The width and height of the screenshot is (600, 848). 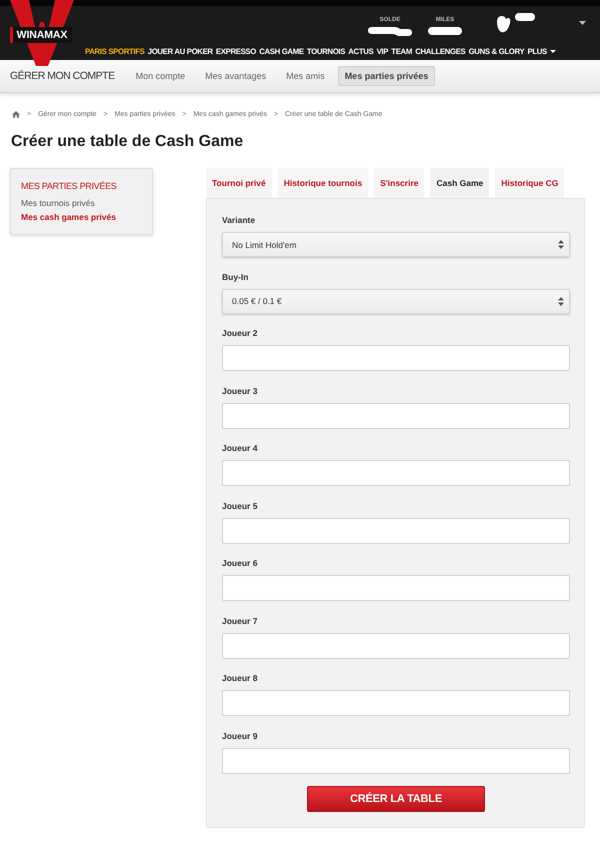 I want to click on field-label: Joueur 8, so click(x=240, y=678).